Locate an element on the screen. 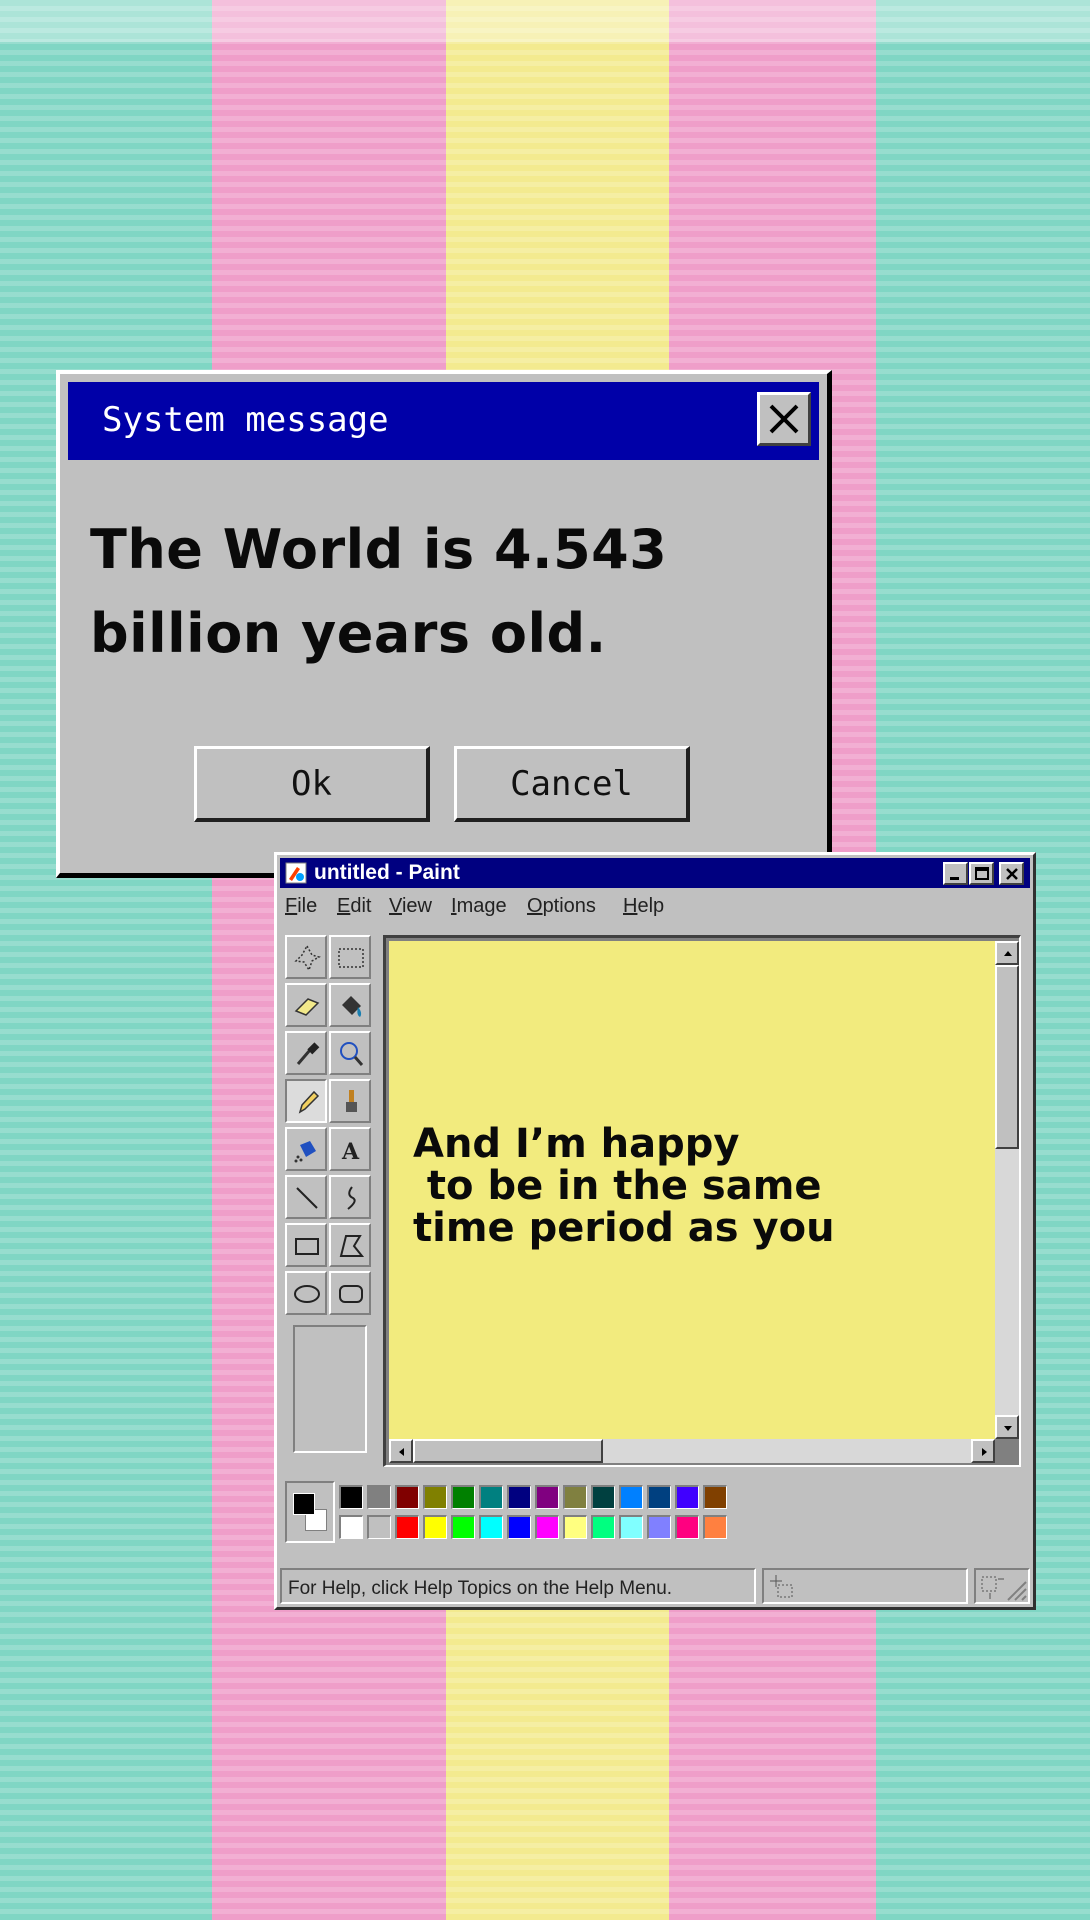 The image size is (1090, 1920). select-icon is located at coordinates (351, 958).